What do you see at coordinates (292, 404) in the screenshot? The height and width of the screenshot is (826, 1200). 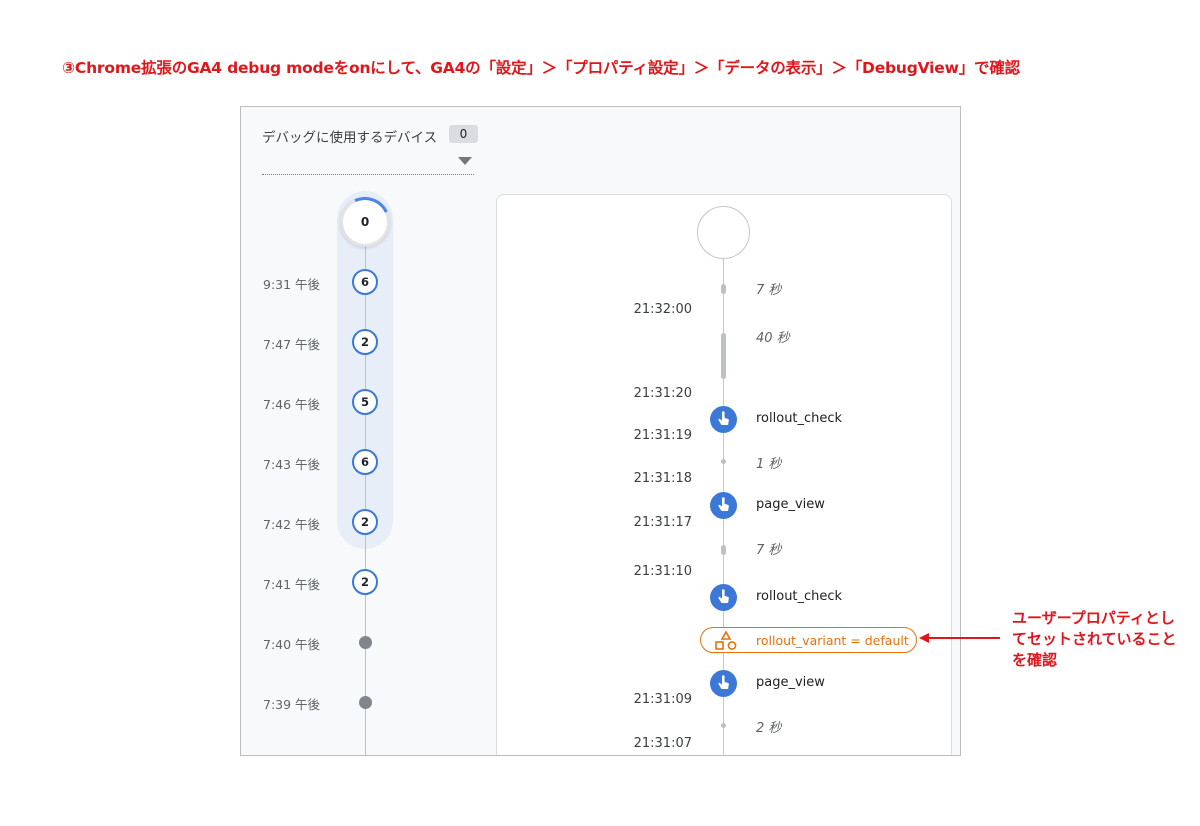 I see `minute-time: 7:46 午後` at bounding box center [292, 404].